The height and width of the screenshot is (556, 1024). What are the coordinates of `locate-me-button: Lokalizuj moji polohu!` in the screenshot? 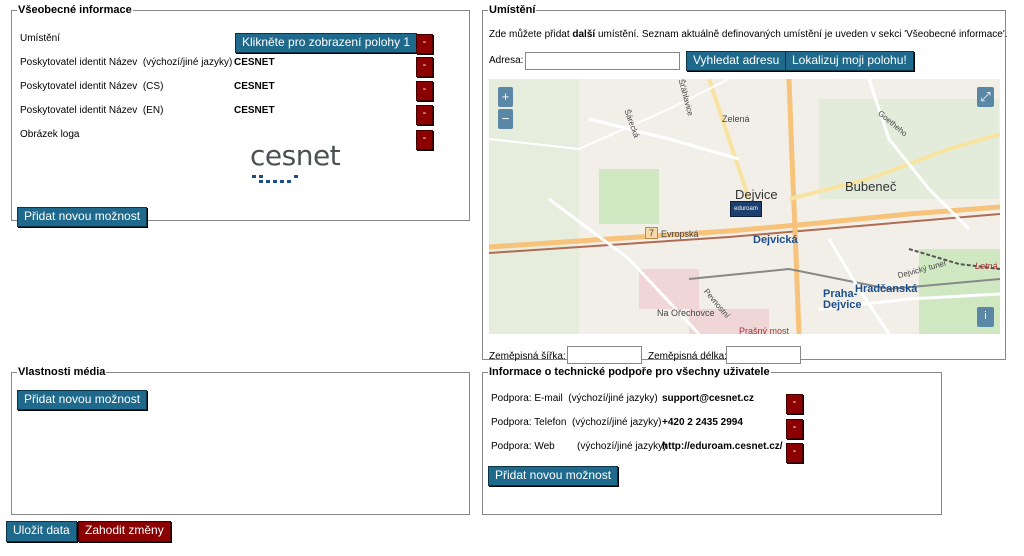 It's located at (849, 61).